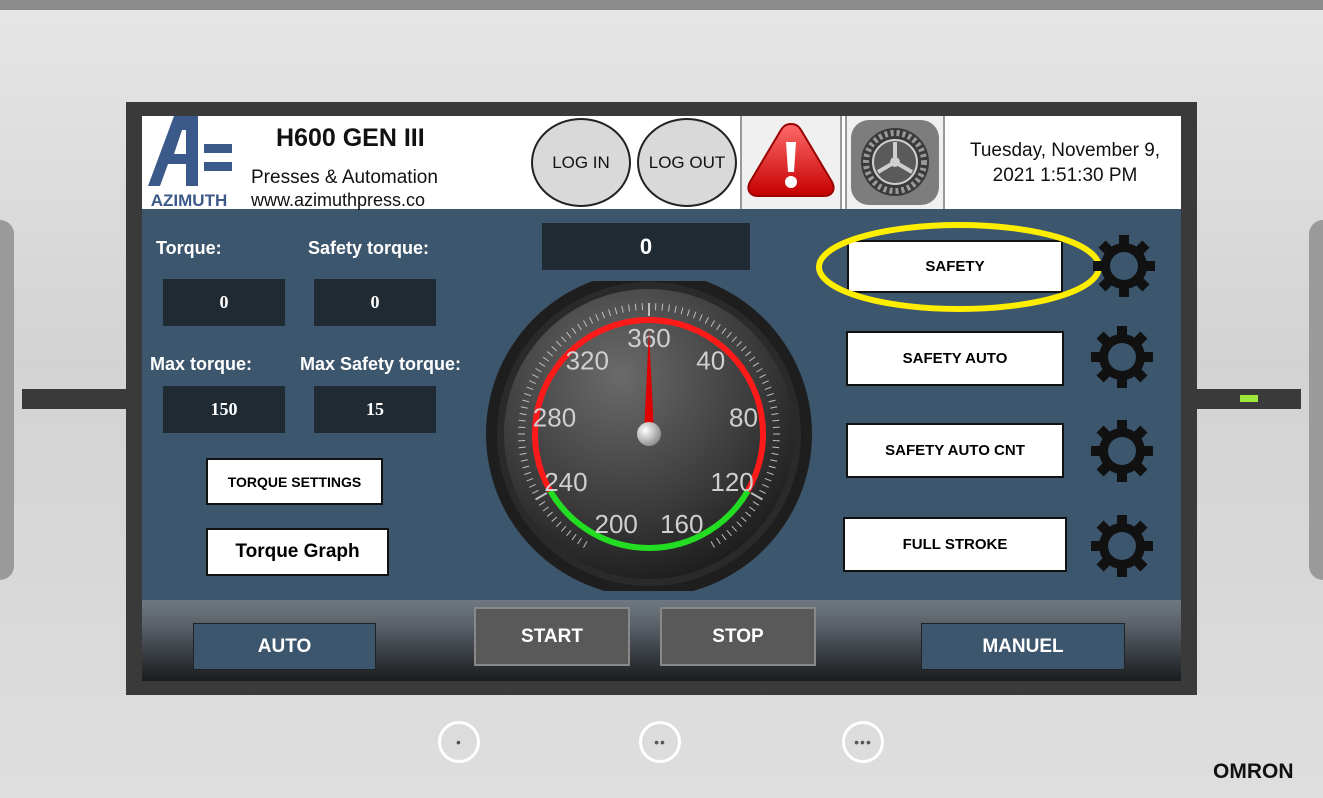 The width and height of the screenshot is (1323, 798). What do you see at coordinates (375, 302) in the screenshot?
I see `safety-torque-value: 0` at bounding box center [375, 302].